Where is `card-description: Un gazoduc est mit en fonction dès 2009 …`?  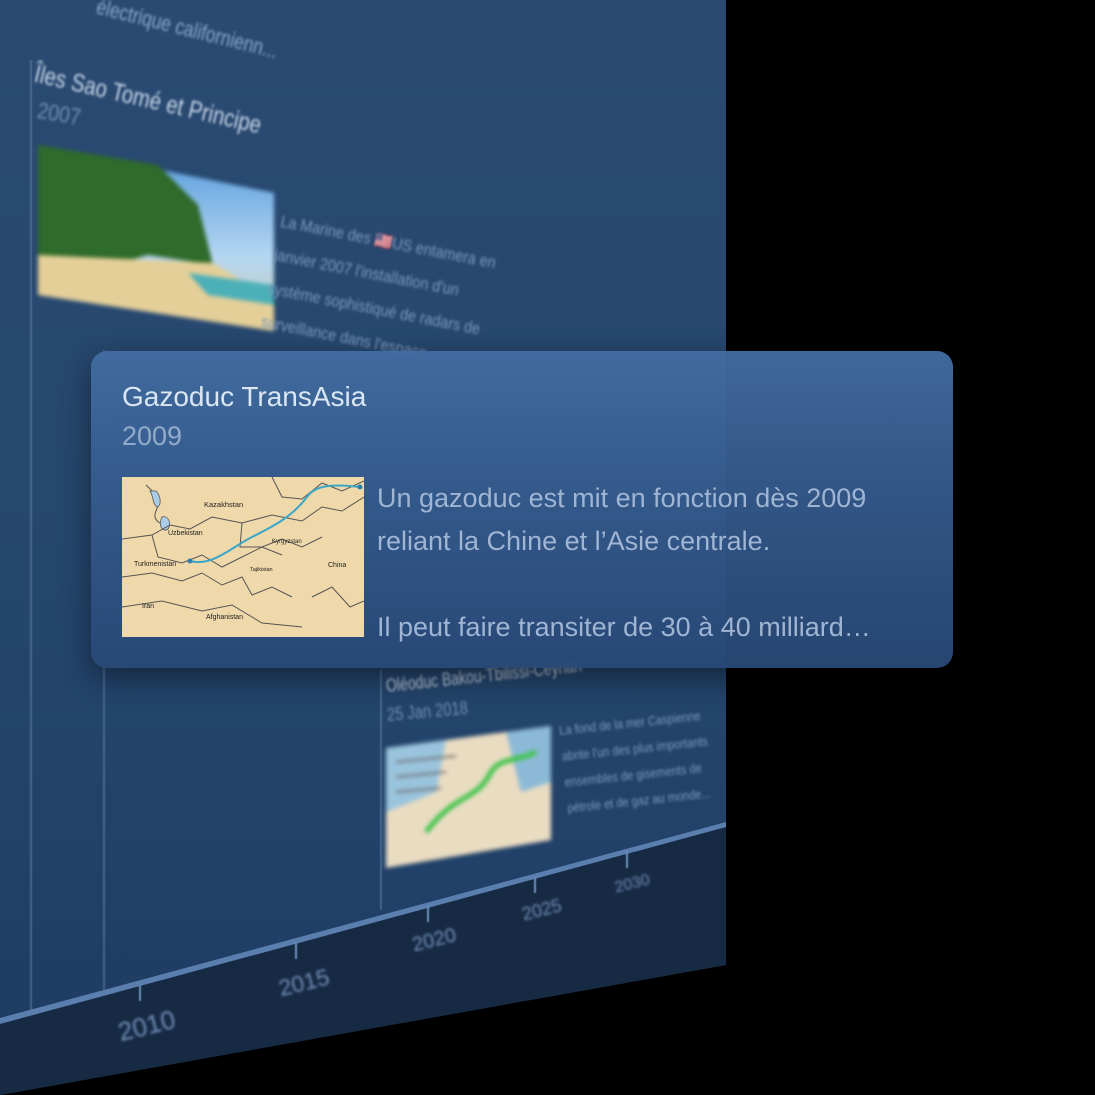
card-description: Un gazoduc est mit en fonction dès 2009 … is located at coordinates (657, 563).